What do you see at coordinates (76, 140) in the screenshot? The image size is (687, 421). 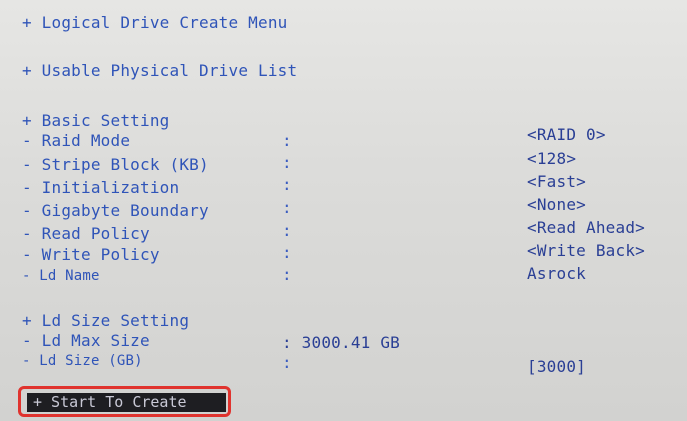 I see `raid-mode-label: - Raid Mode` at bounding box center [76, 140].